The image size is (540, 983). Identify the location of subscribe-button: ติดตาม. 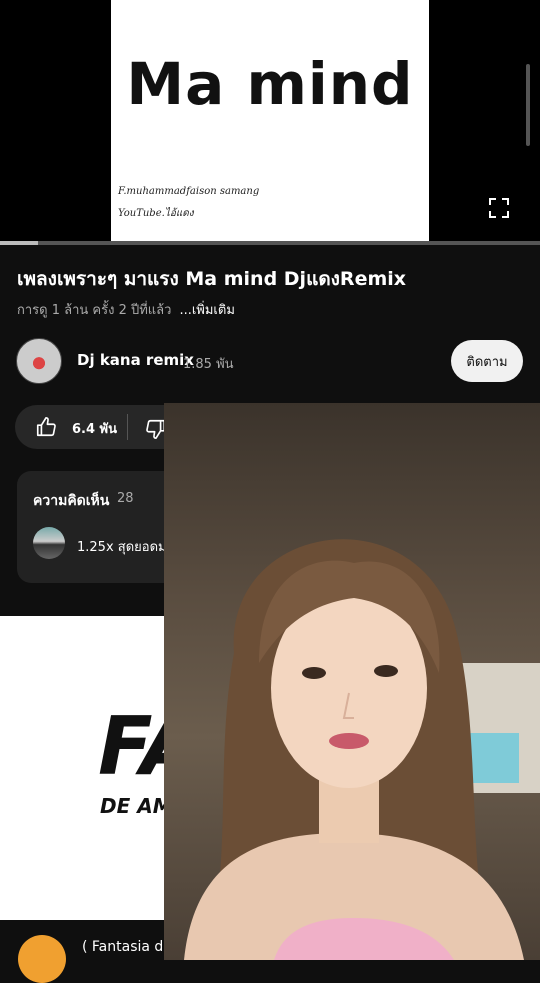
(487, 361).